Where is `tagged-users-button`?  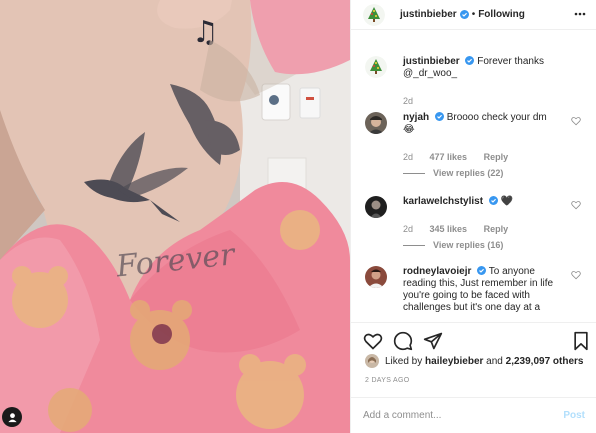 tagged-users-button is located at coordinates (12, 417).